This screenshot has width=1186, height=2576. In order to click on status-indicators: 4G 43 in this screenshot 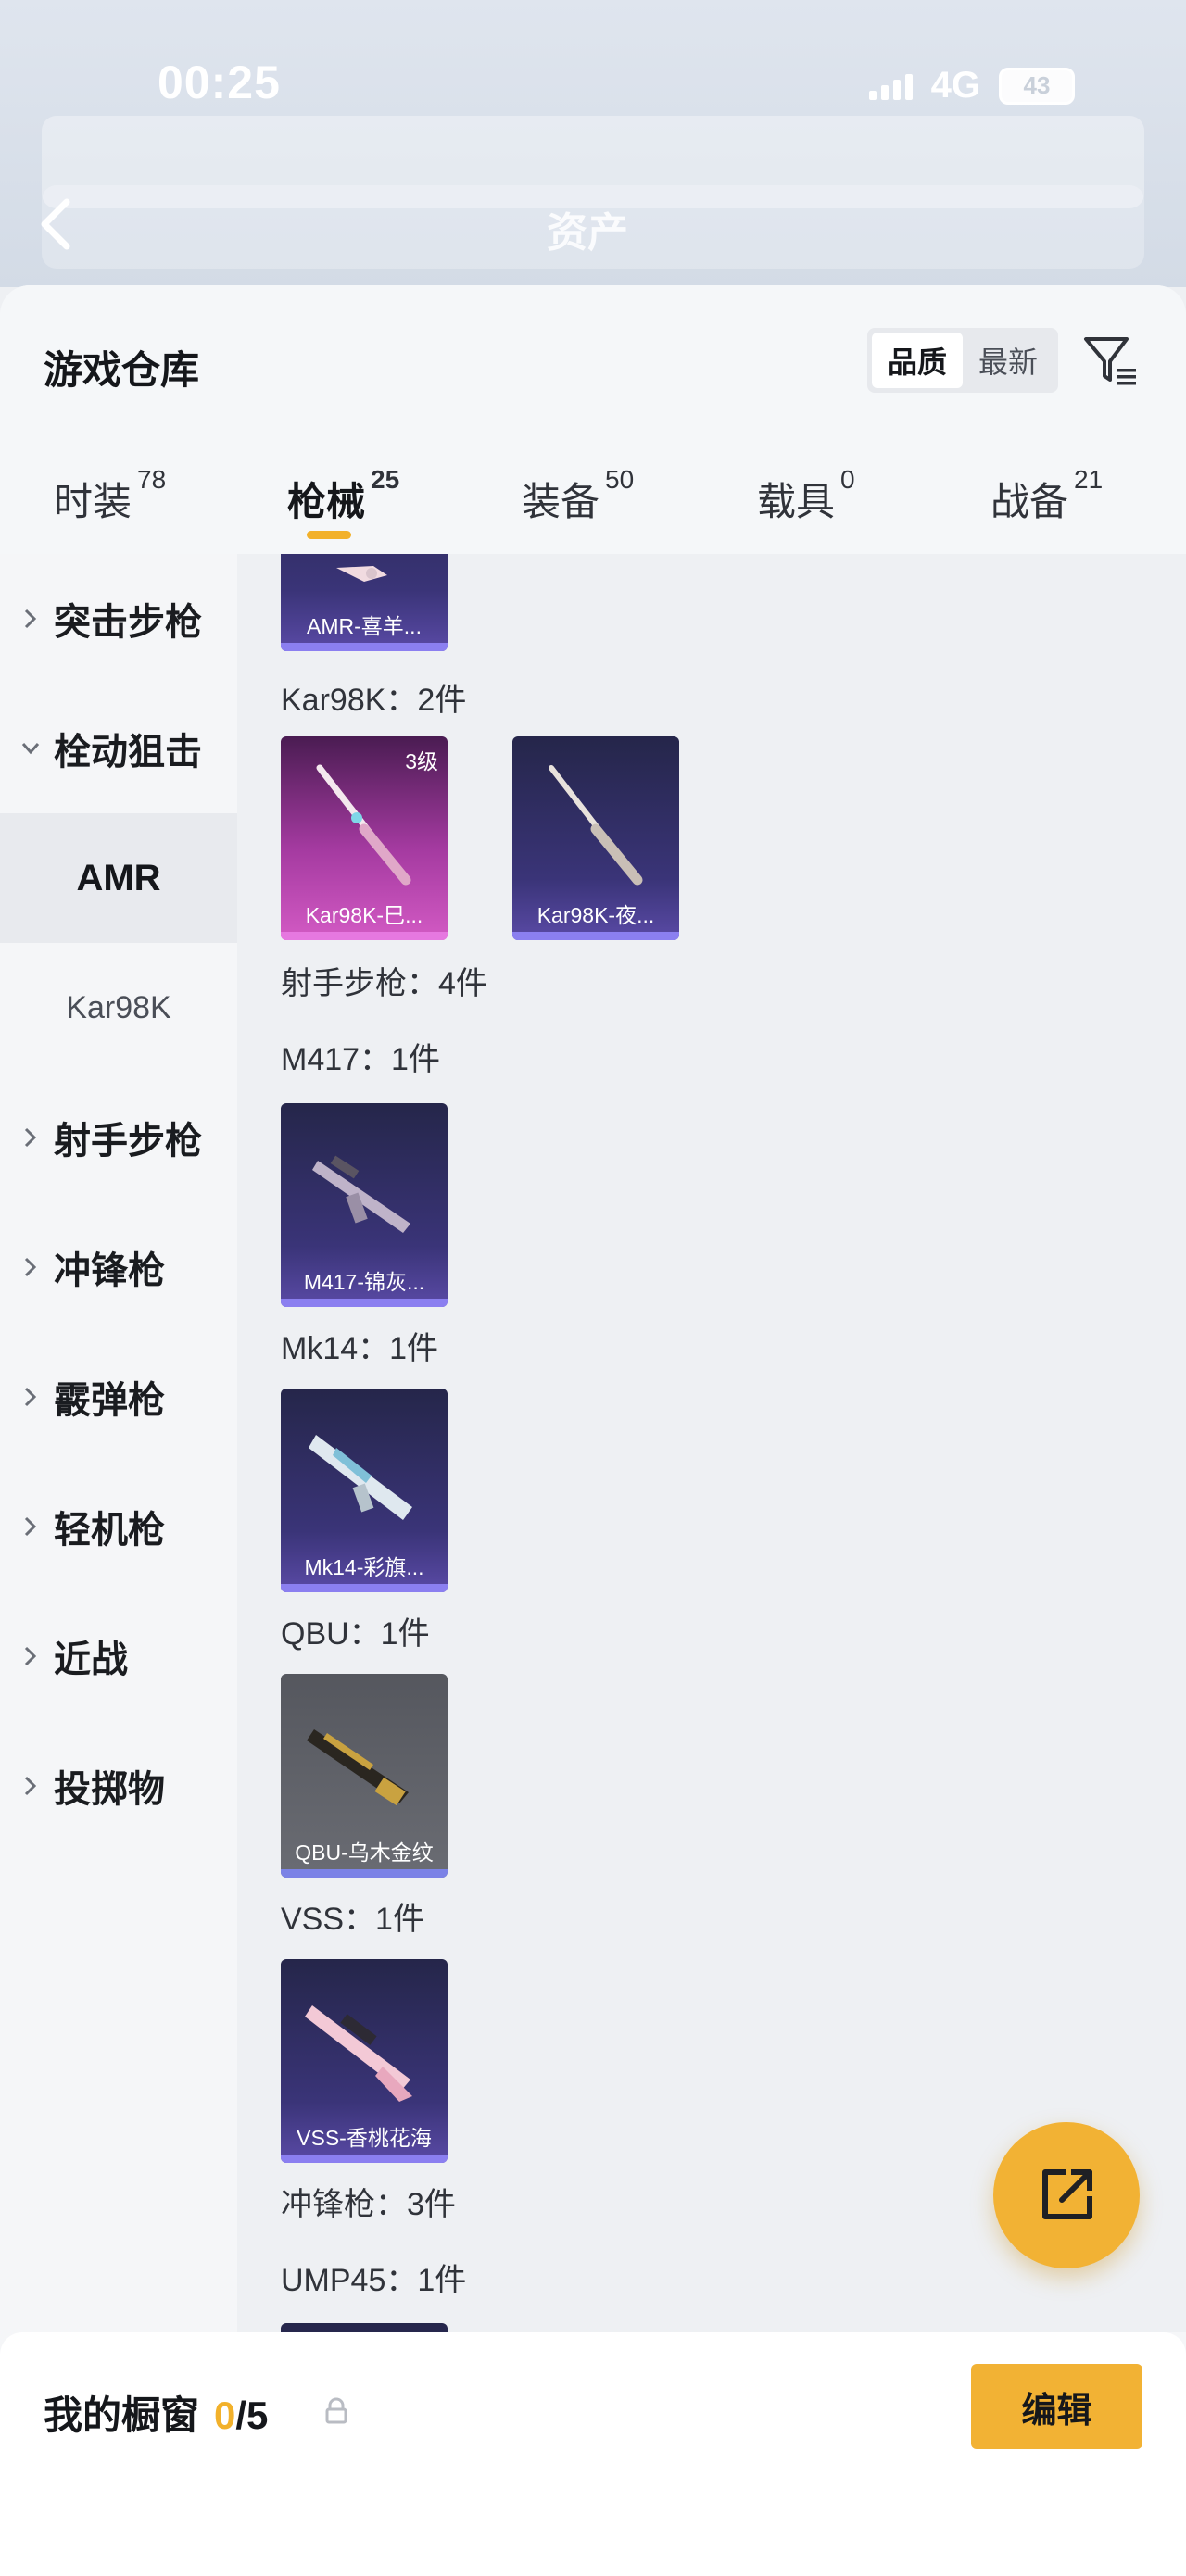, I will do `click(971, 86)`.